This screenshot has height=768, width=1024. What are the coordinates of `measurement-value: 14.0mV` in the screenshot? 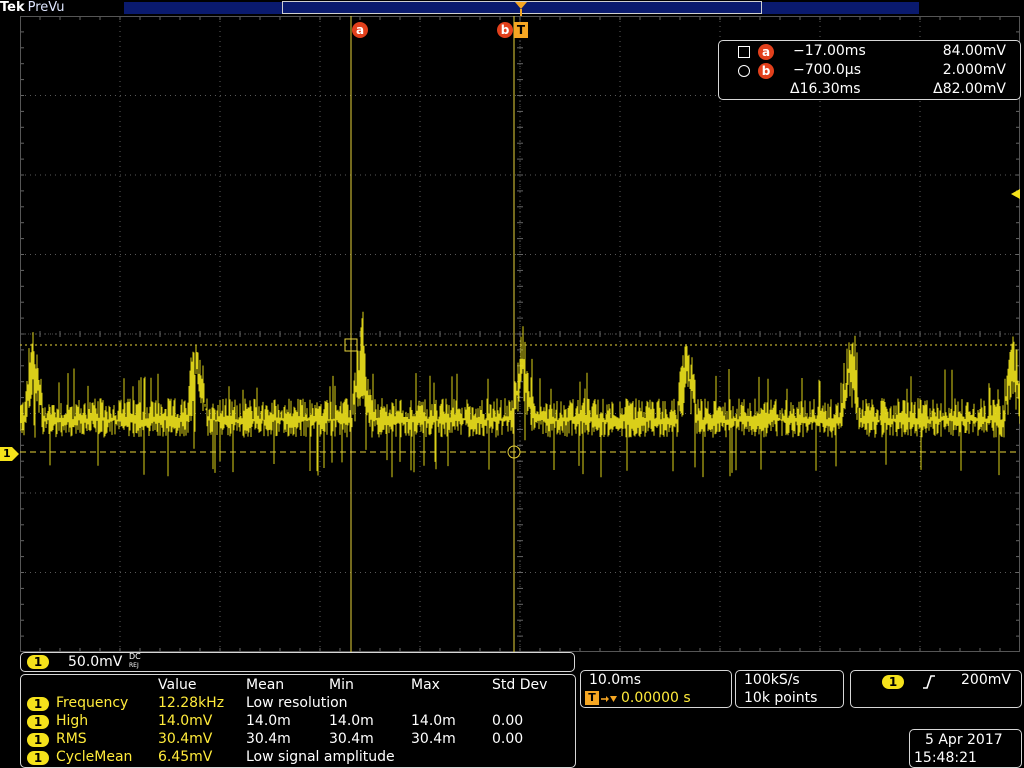 It's located at (185, 721).